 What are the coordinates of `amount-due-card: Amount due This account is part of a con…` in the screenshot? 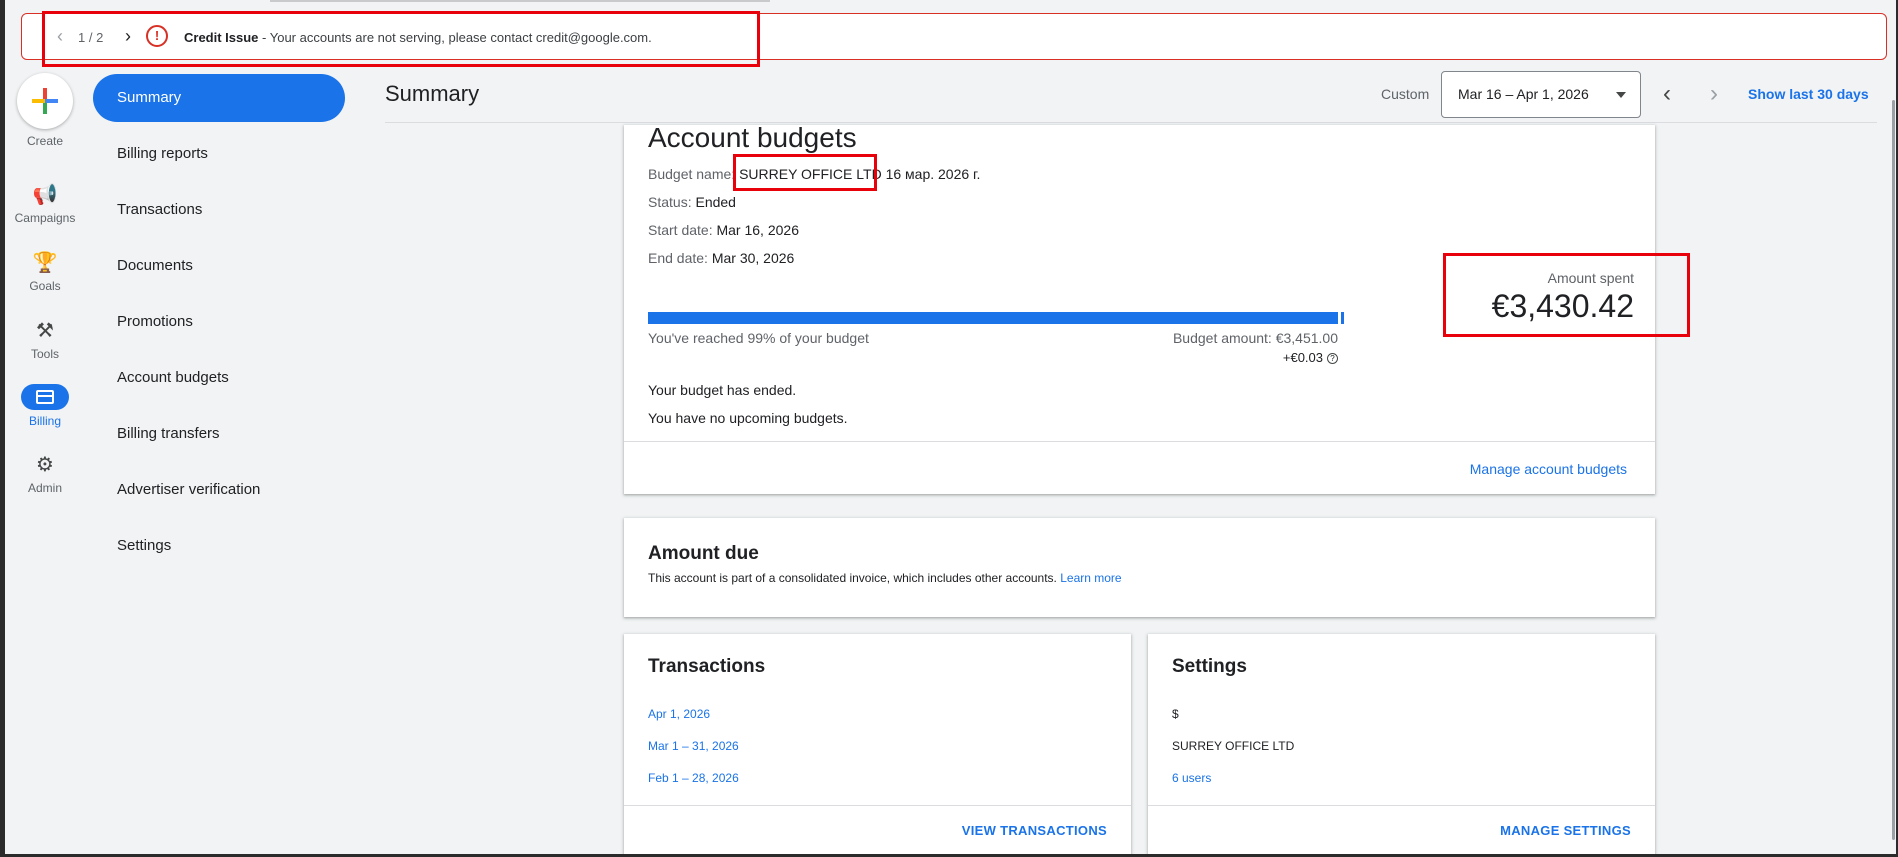 It's located at (1139, 567).